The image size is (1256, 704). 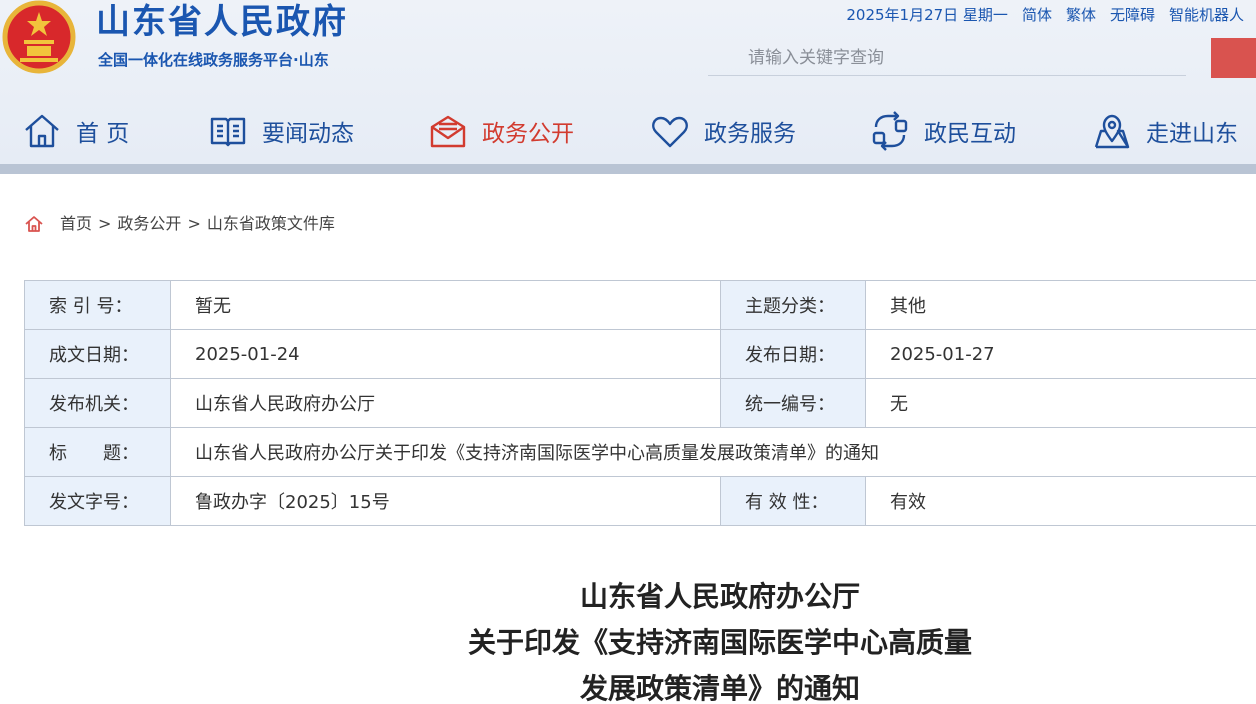 What do you see at coordinates (103, 134) in the screenshot?
I see `nav-label-home: 首 页` at bounding box center [103, 134].